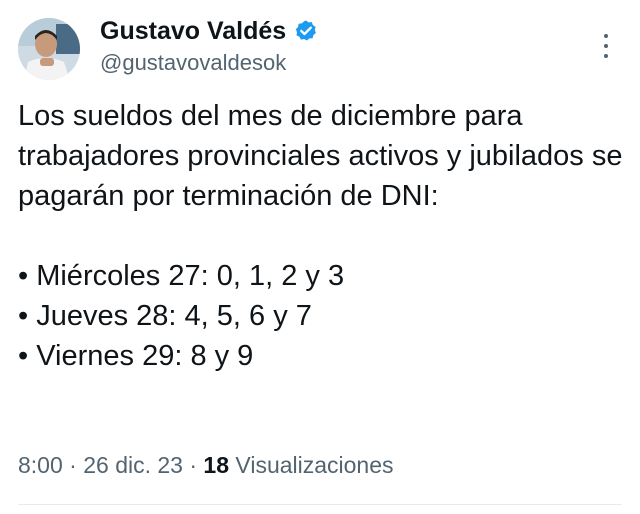 The height and width of the screenshot is (514, 640). What do you see at coordinates (133, 465) in the screenshot?
I see `tweet-date: 26 dic. 23` at bounding box center [133, 465].